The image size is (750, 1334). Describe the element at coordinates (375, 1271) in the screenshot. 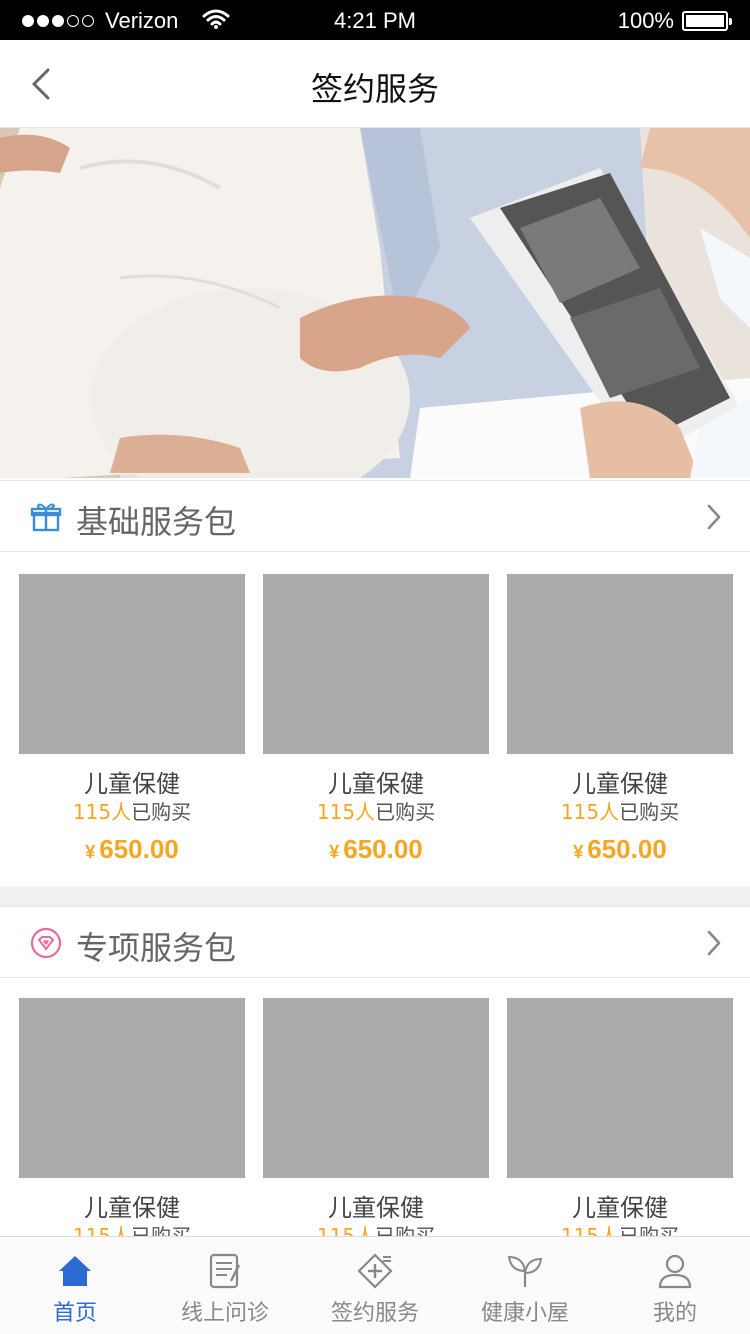

I see `sign-service-icon` at that location.